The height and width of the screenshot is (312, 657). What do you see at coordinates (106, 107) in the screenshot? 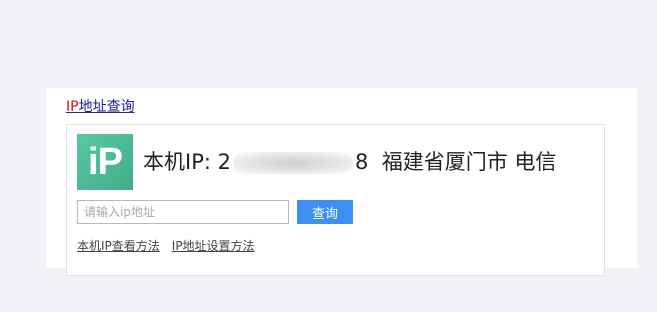
I see `title-rest-text: 地址查询` at bounding box center [106, 107].